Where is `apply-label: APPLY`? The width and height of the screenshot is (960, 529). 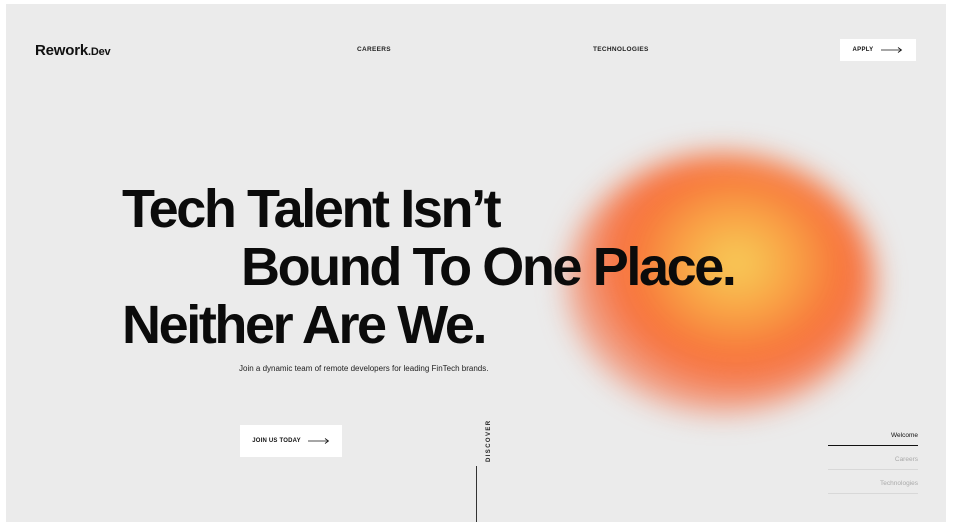 apply-label: APPLY is located at coordinates (863, 50).